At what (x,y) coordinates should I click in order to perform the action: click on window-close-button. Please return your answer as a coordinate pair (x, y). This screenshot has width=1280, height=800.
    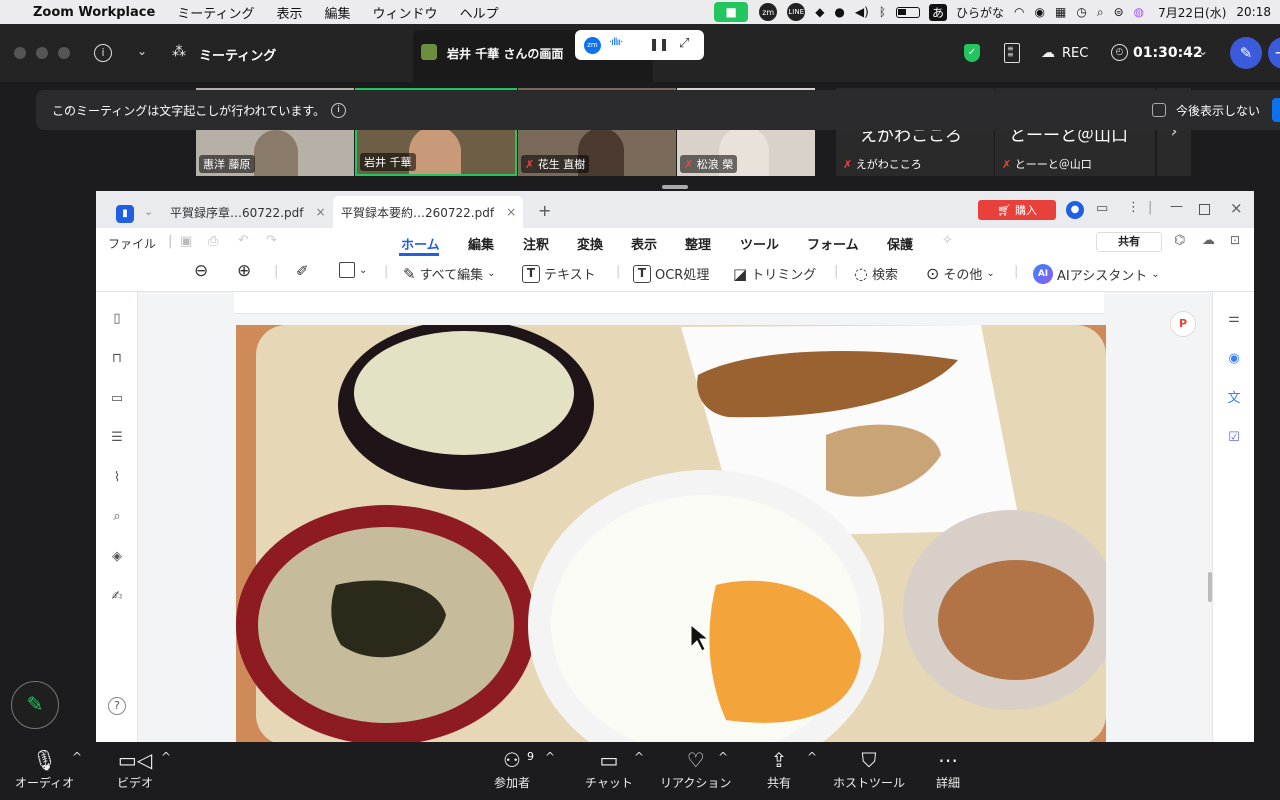
    Looking at the image, I should click on (20, 53).